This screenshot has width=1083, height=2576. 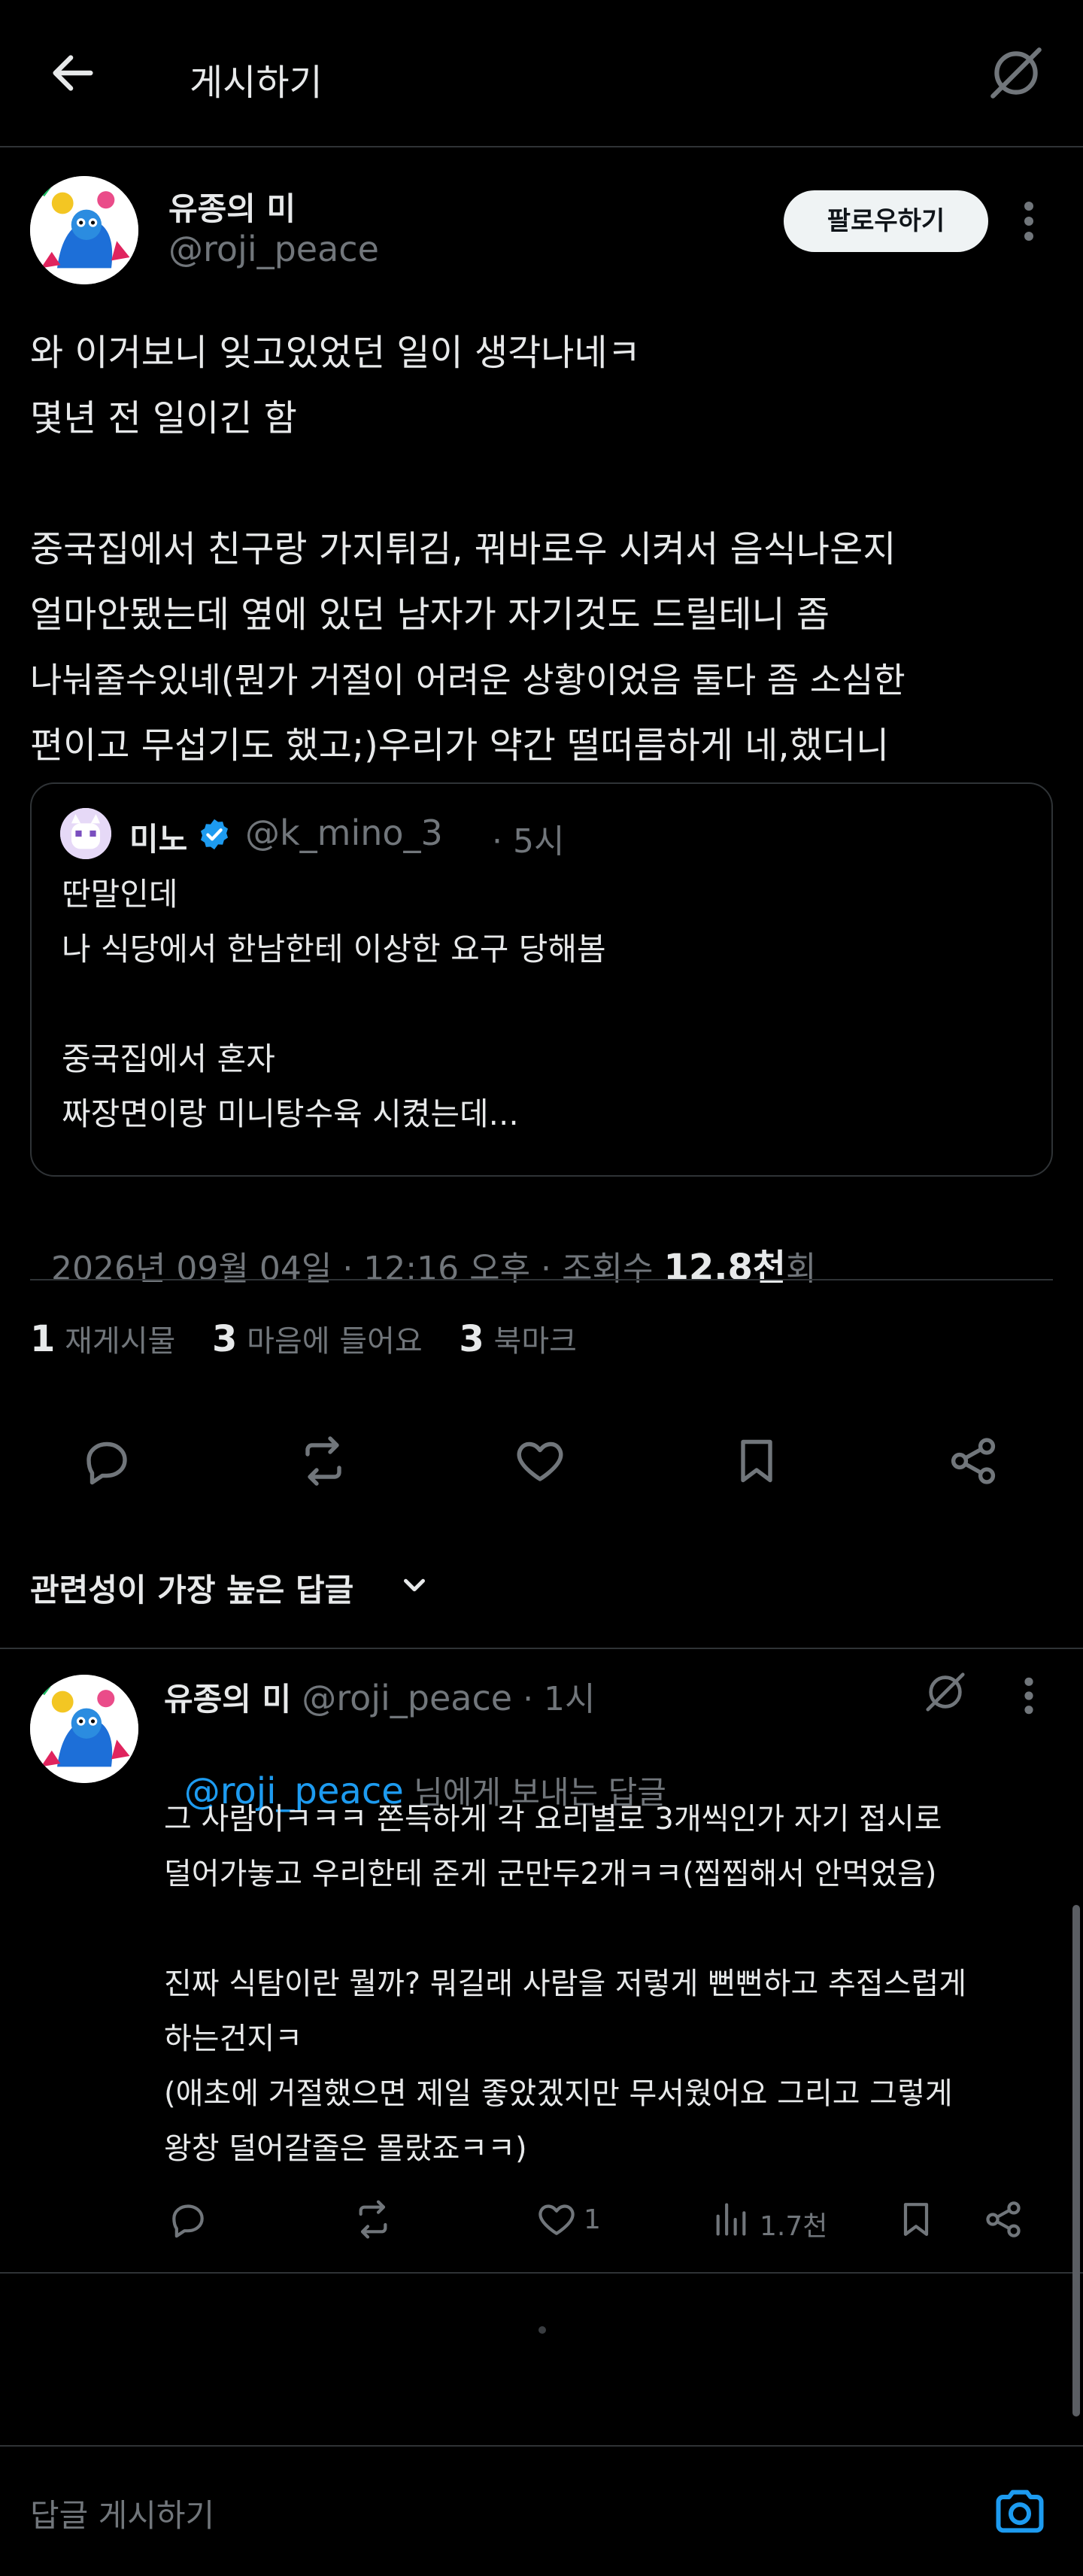 I want to click on post-line: 와 이거보니 잊고있었던 일이 생각나네ㅋ, so click(x=335, y=353).